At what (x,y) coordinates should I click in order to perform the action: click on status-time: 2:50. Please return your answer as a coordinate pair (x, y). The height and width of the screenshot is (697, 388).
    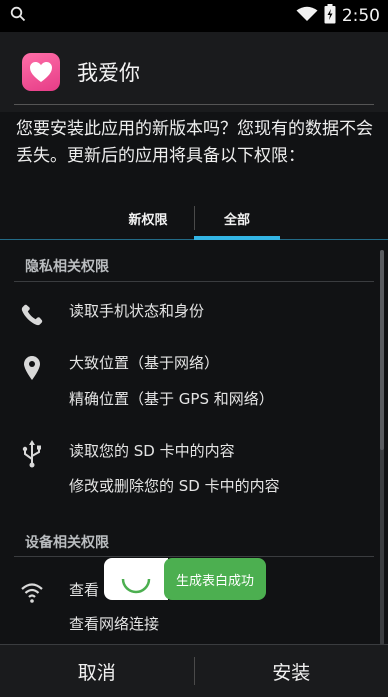
    Looking at the image, I should click on (360, 16).